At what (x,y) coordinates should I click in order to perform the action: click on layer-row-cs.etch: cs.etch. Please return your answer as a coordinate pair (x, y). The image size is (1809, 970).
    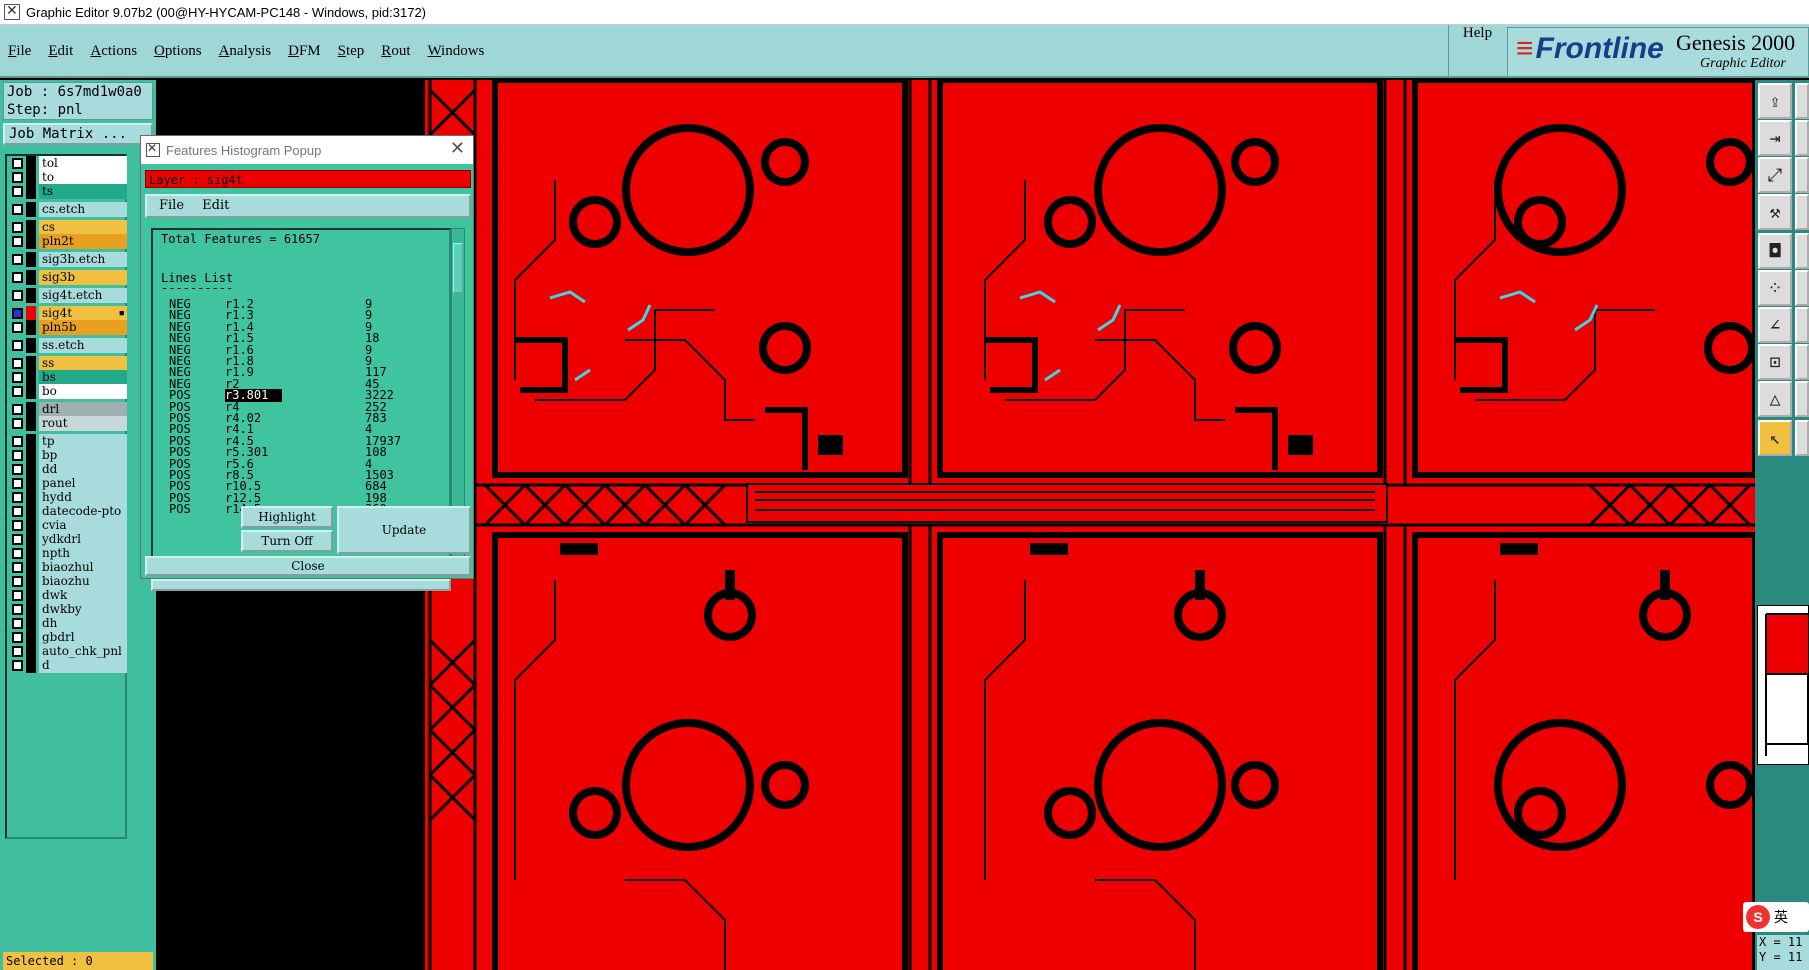
    Looking at the image, I should click on (68, 209).